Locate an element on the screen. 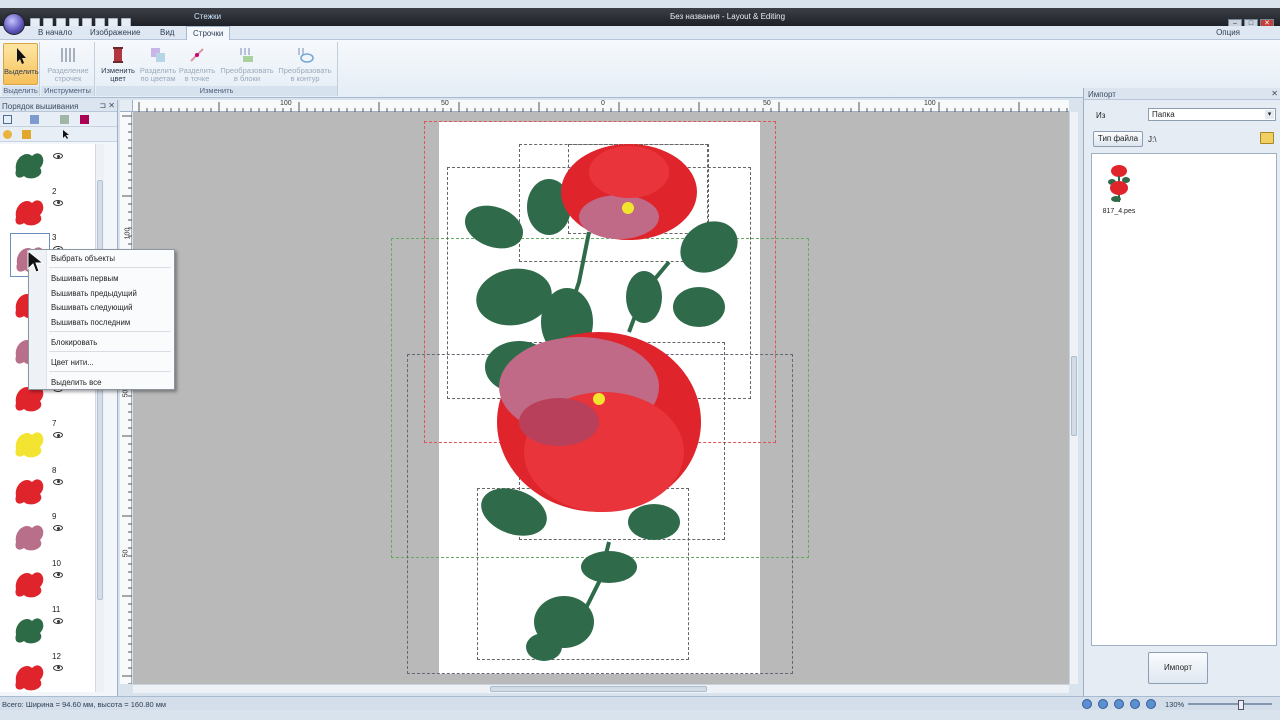 The height and width of the screenshot is (720, 1280). file-item: 817_4.pes is located at coordinates (1119, 188).